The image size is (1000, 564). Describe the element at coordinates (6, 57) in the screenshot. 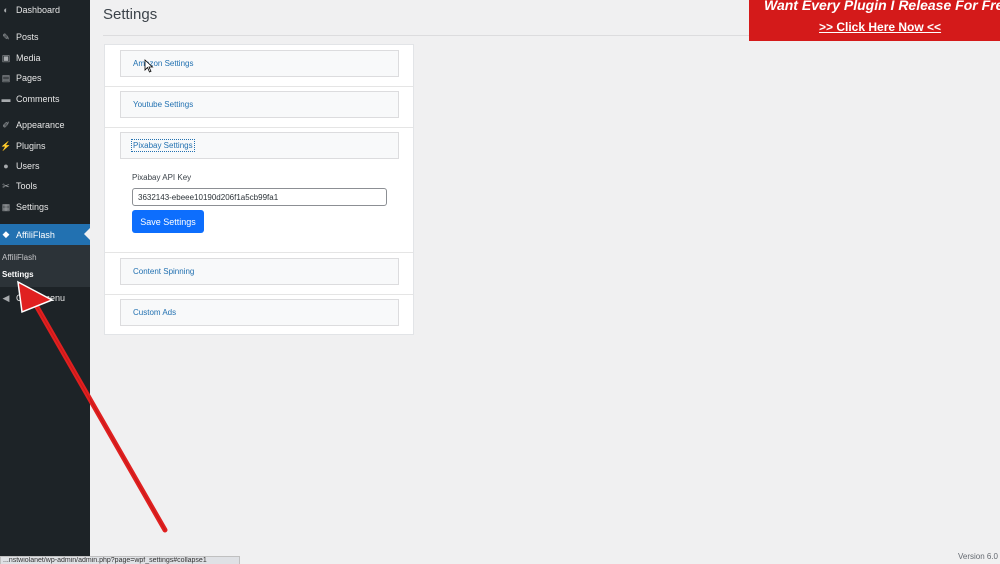

I see `media-icon: ▣` at that location.